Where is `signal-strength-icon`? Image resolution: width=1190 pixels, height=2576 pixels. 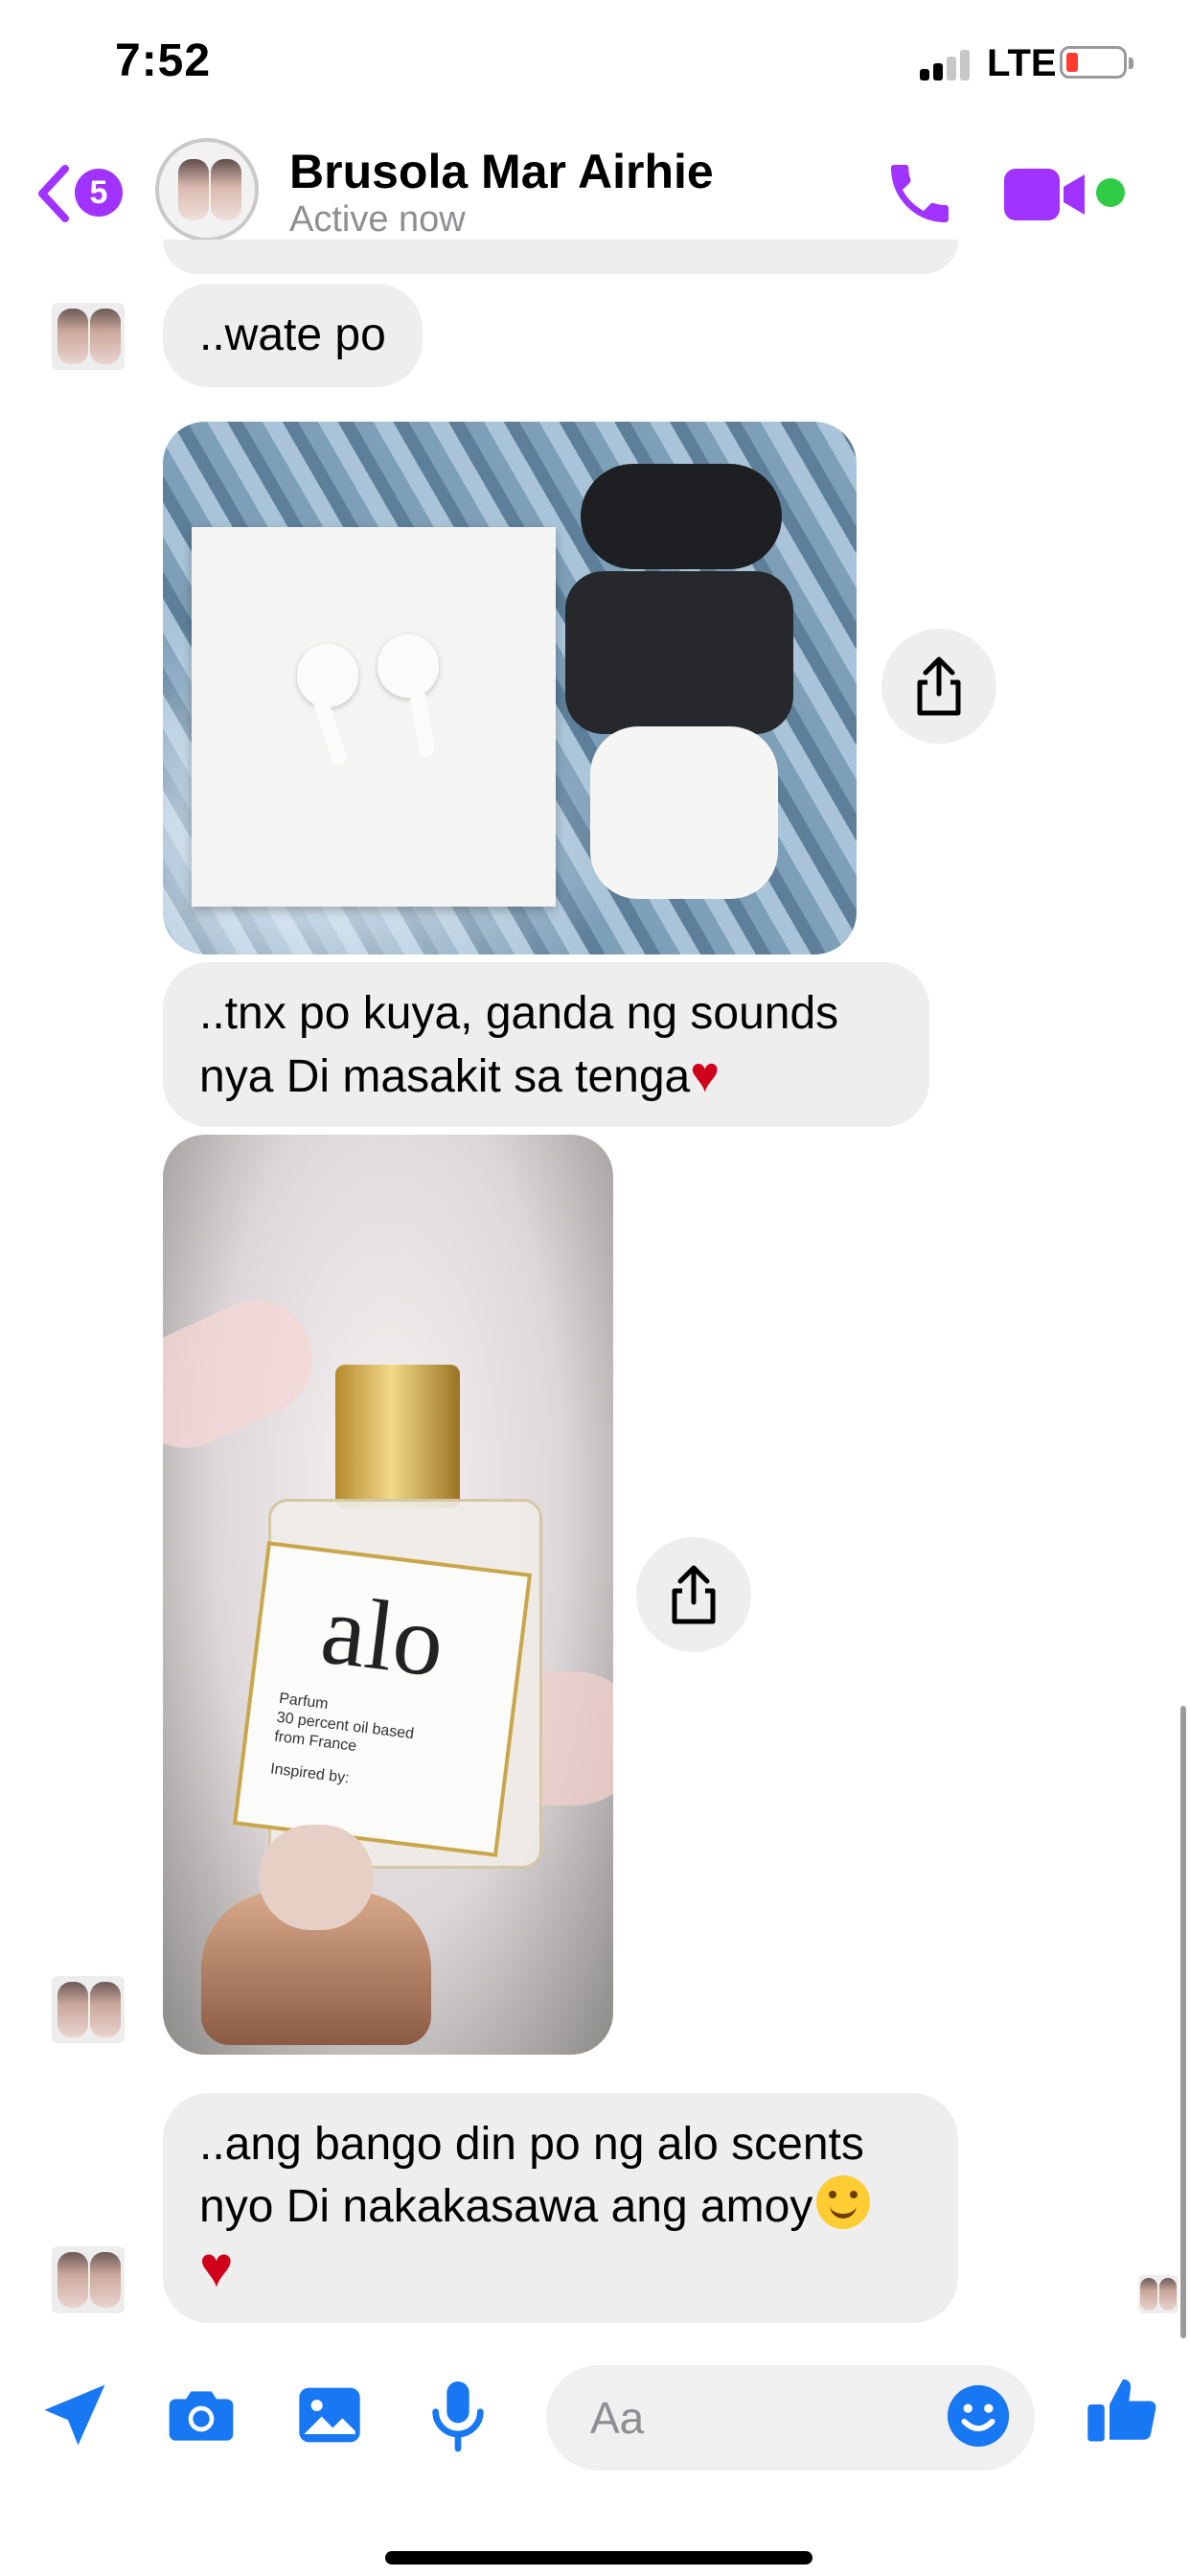 signal-strength-icon is located at coordinates (949, 64).